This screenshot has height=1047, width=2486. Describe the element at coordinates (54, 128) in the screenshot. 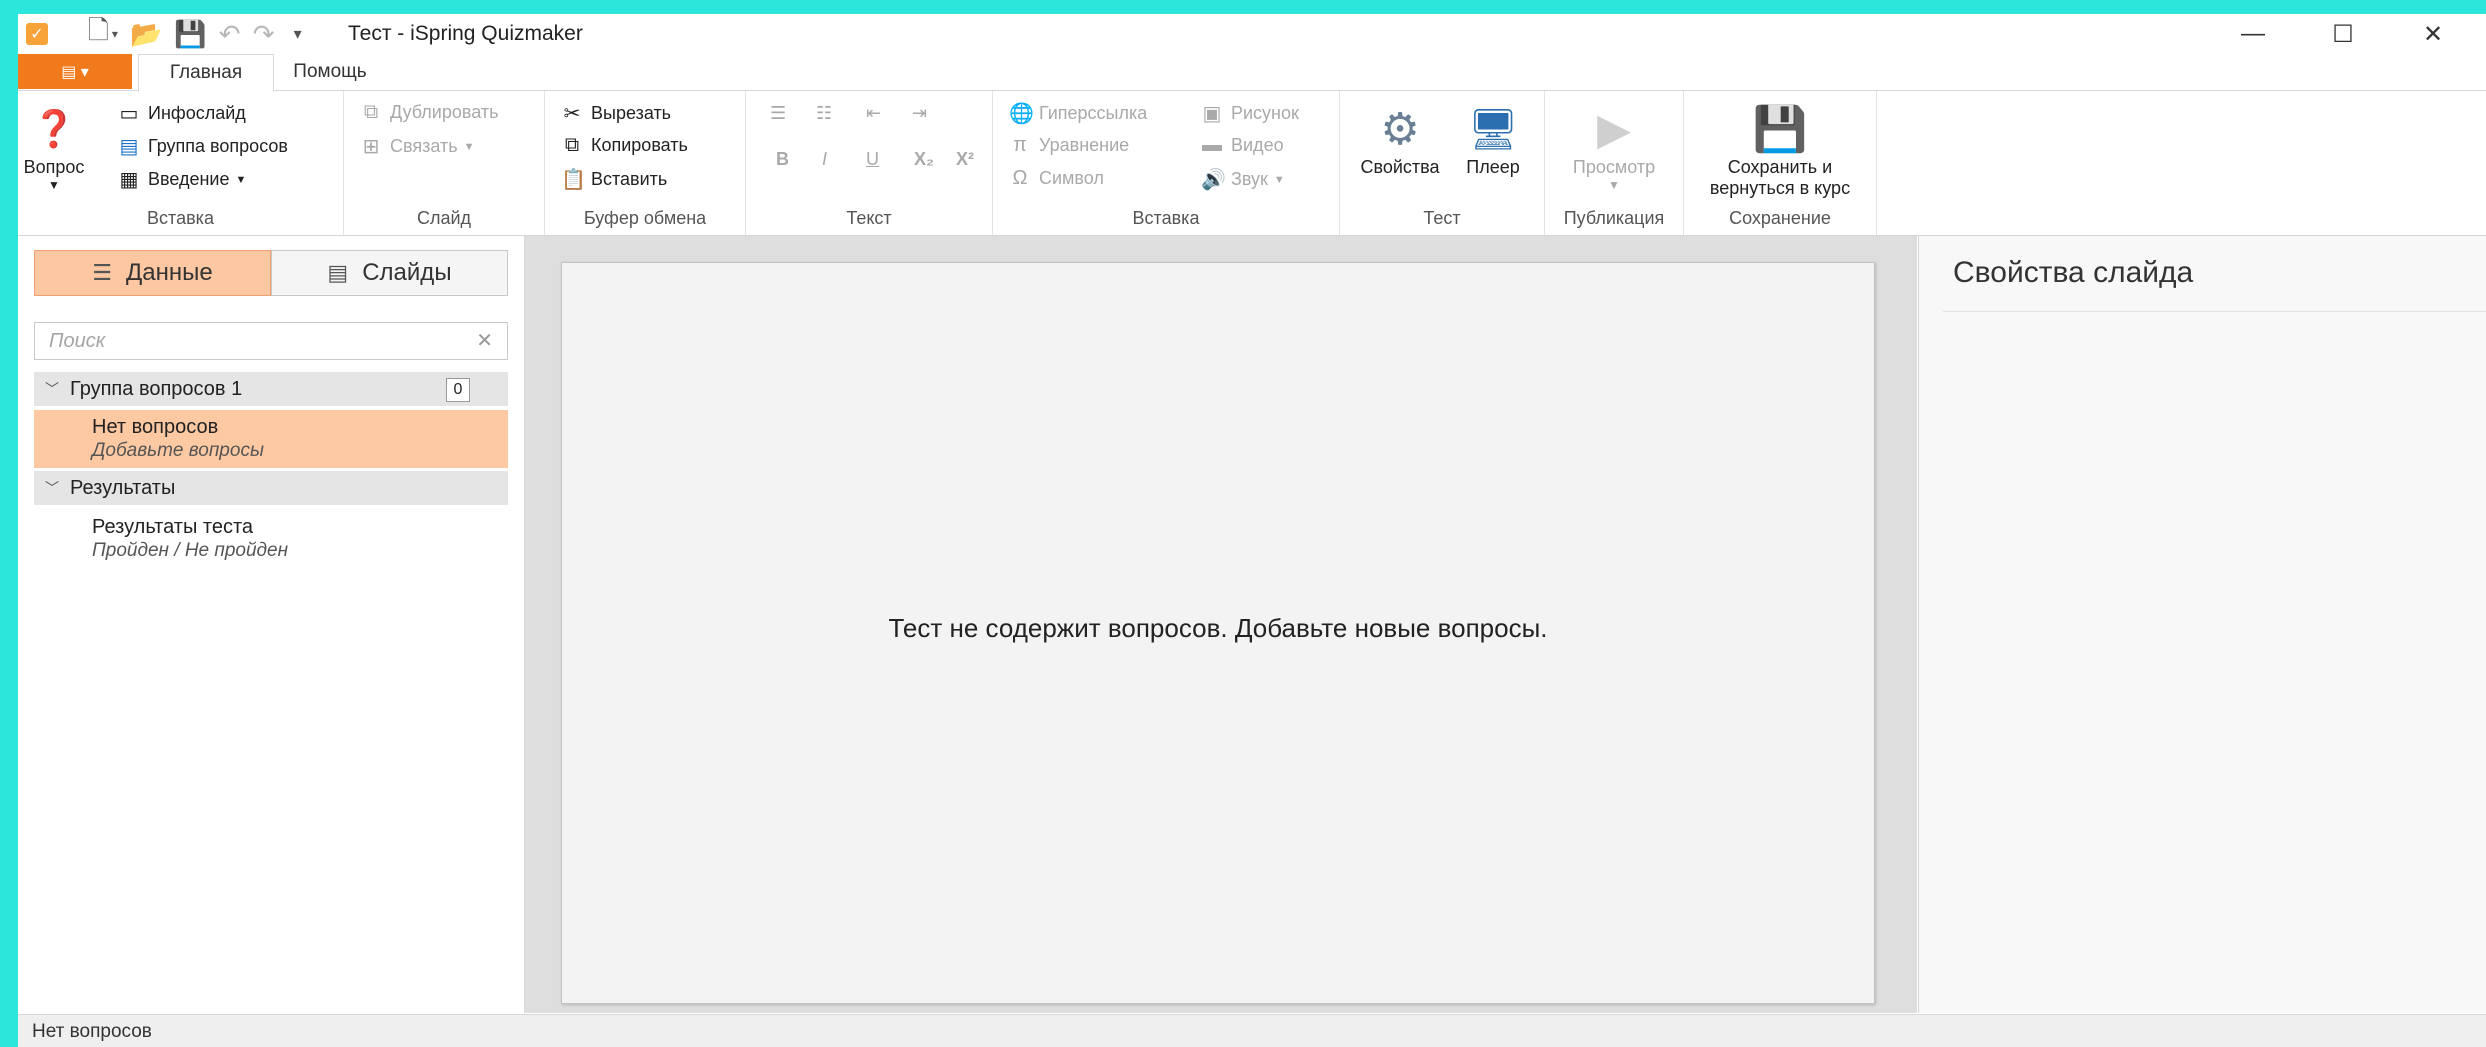

I see `question-icon: ❓` at that location.